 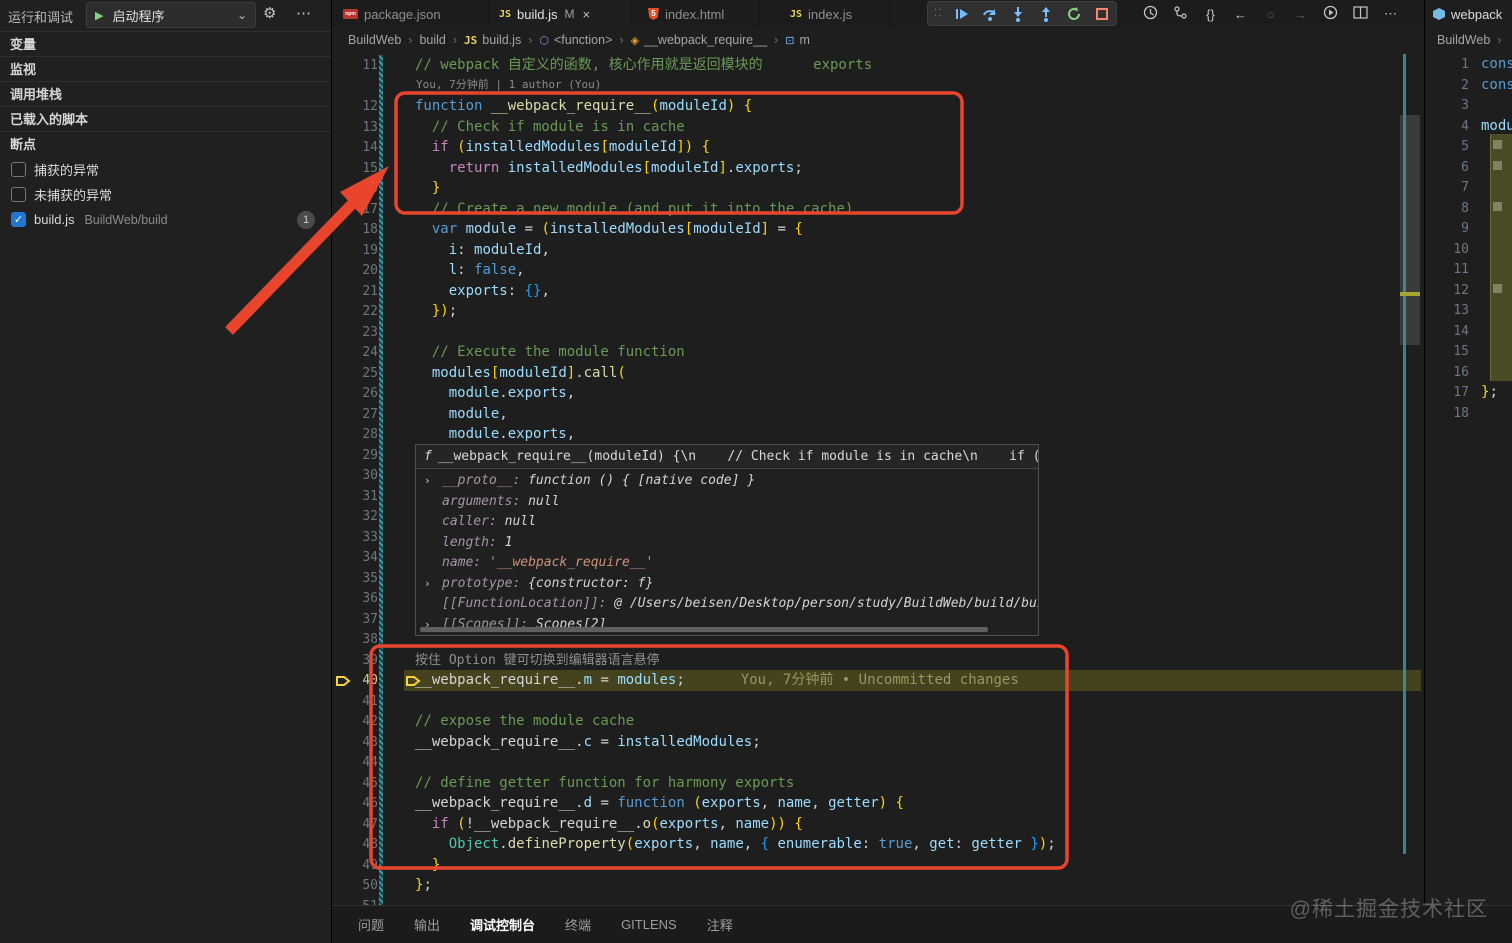 What do you see at coordinates (699, 14) in the screenshot?
I see `tab-index-html: 5 index.html` at bounding box center [699, 14].